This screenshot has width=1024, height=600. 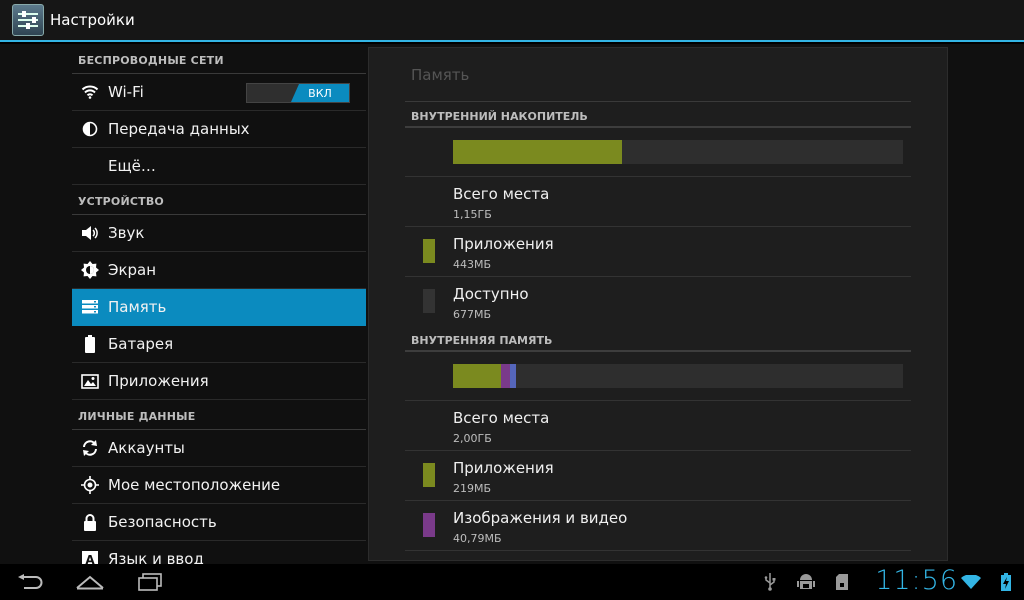 I want to click on category-wireless: БЕСПРОВОДНЫЕ СЕТИ, so click(x=219, y=59).